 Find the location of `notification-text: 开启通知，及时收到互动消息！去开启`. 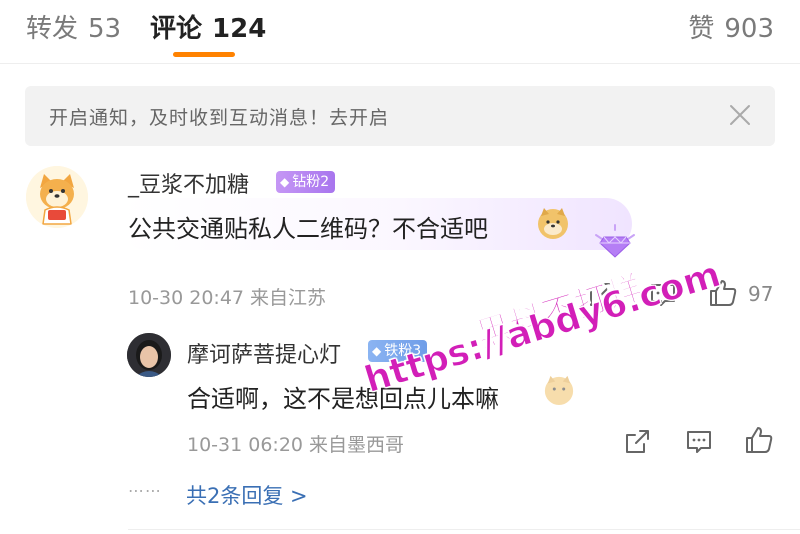

notification-text: 开启通知，及时收到互动消息！去开启 is located at coordinates (219, 118).